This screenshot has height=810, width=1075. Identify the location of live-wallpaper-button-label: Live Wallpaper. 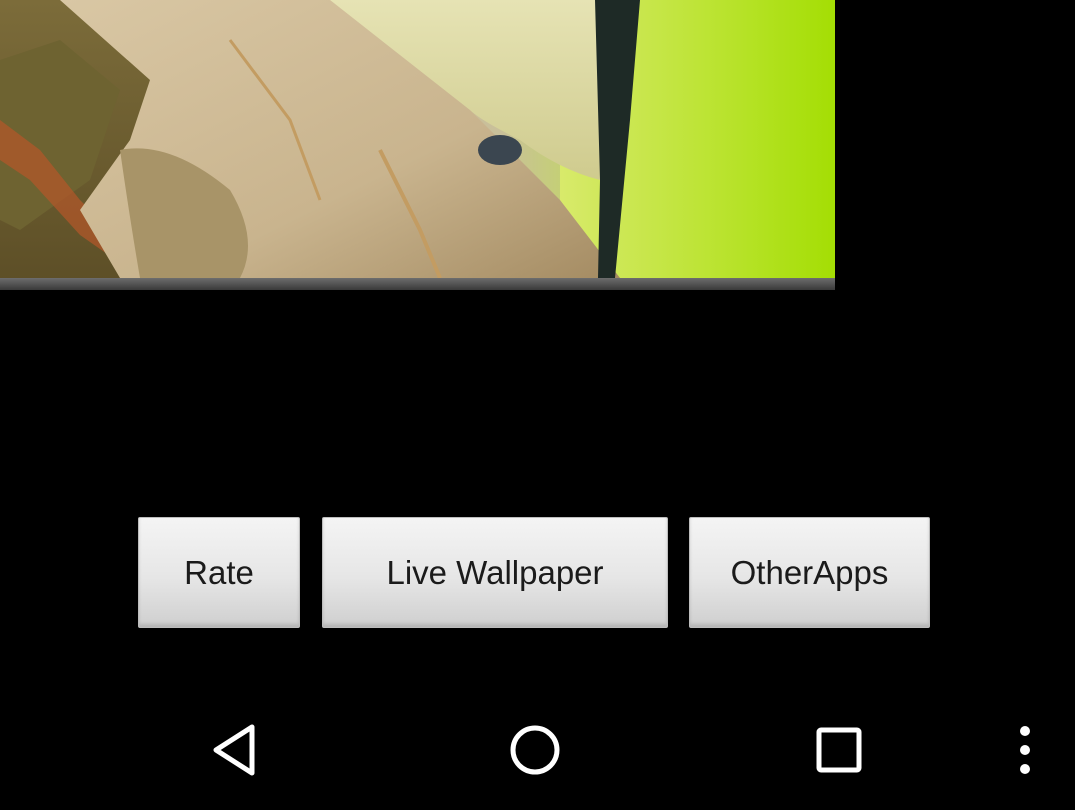
(495, 572).